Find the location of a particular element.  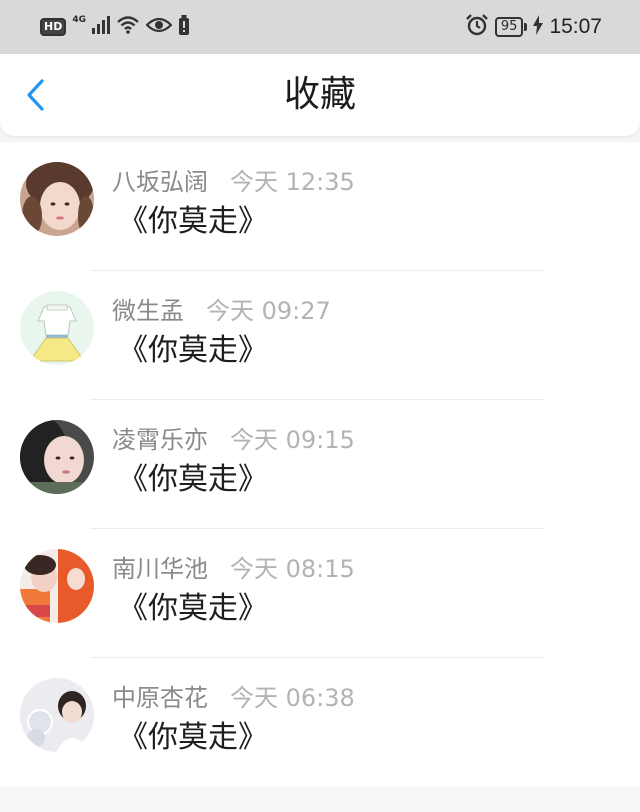

item-meta: 八坂弘阔 今天 12:35 is located at coordinates (233, 179).